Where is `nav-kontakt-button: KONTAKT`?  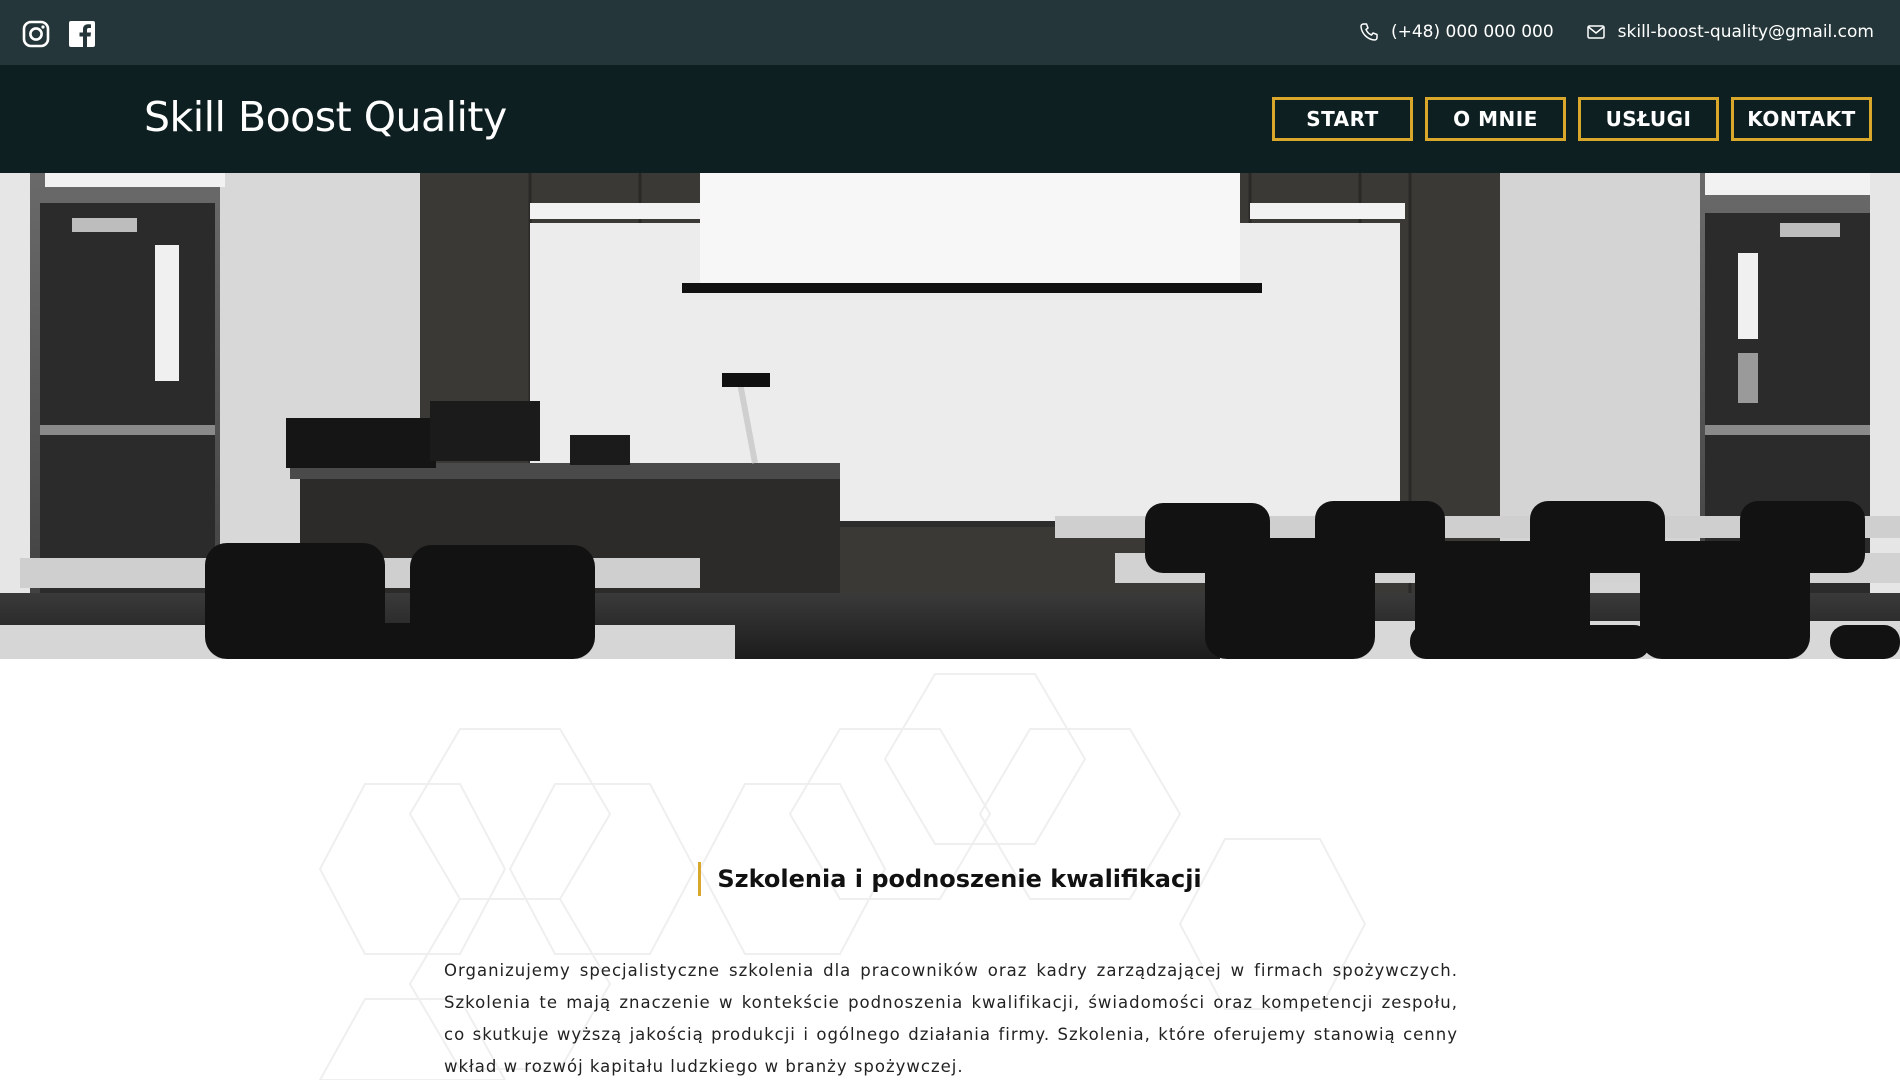
nav-kontakt-button: KONTAKT is located at coordinates (1801, 119).